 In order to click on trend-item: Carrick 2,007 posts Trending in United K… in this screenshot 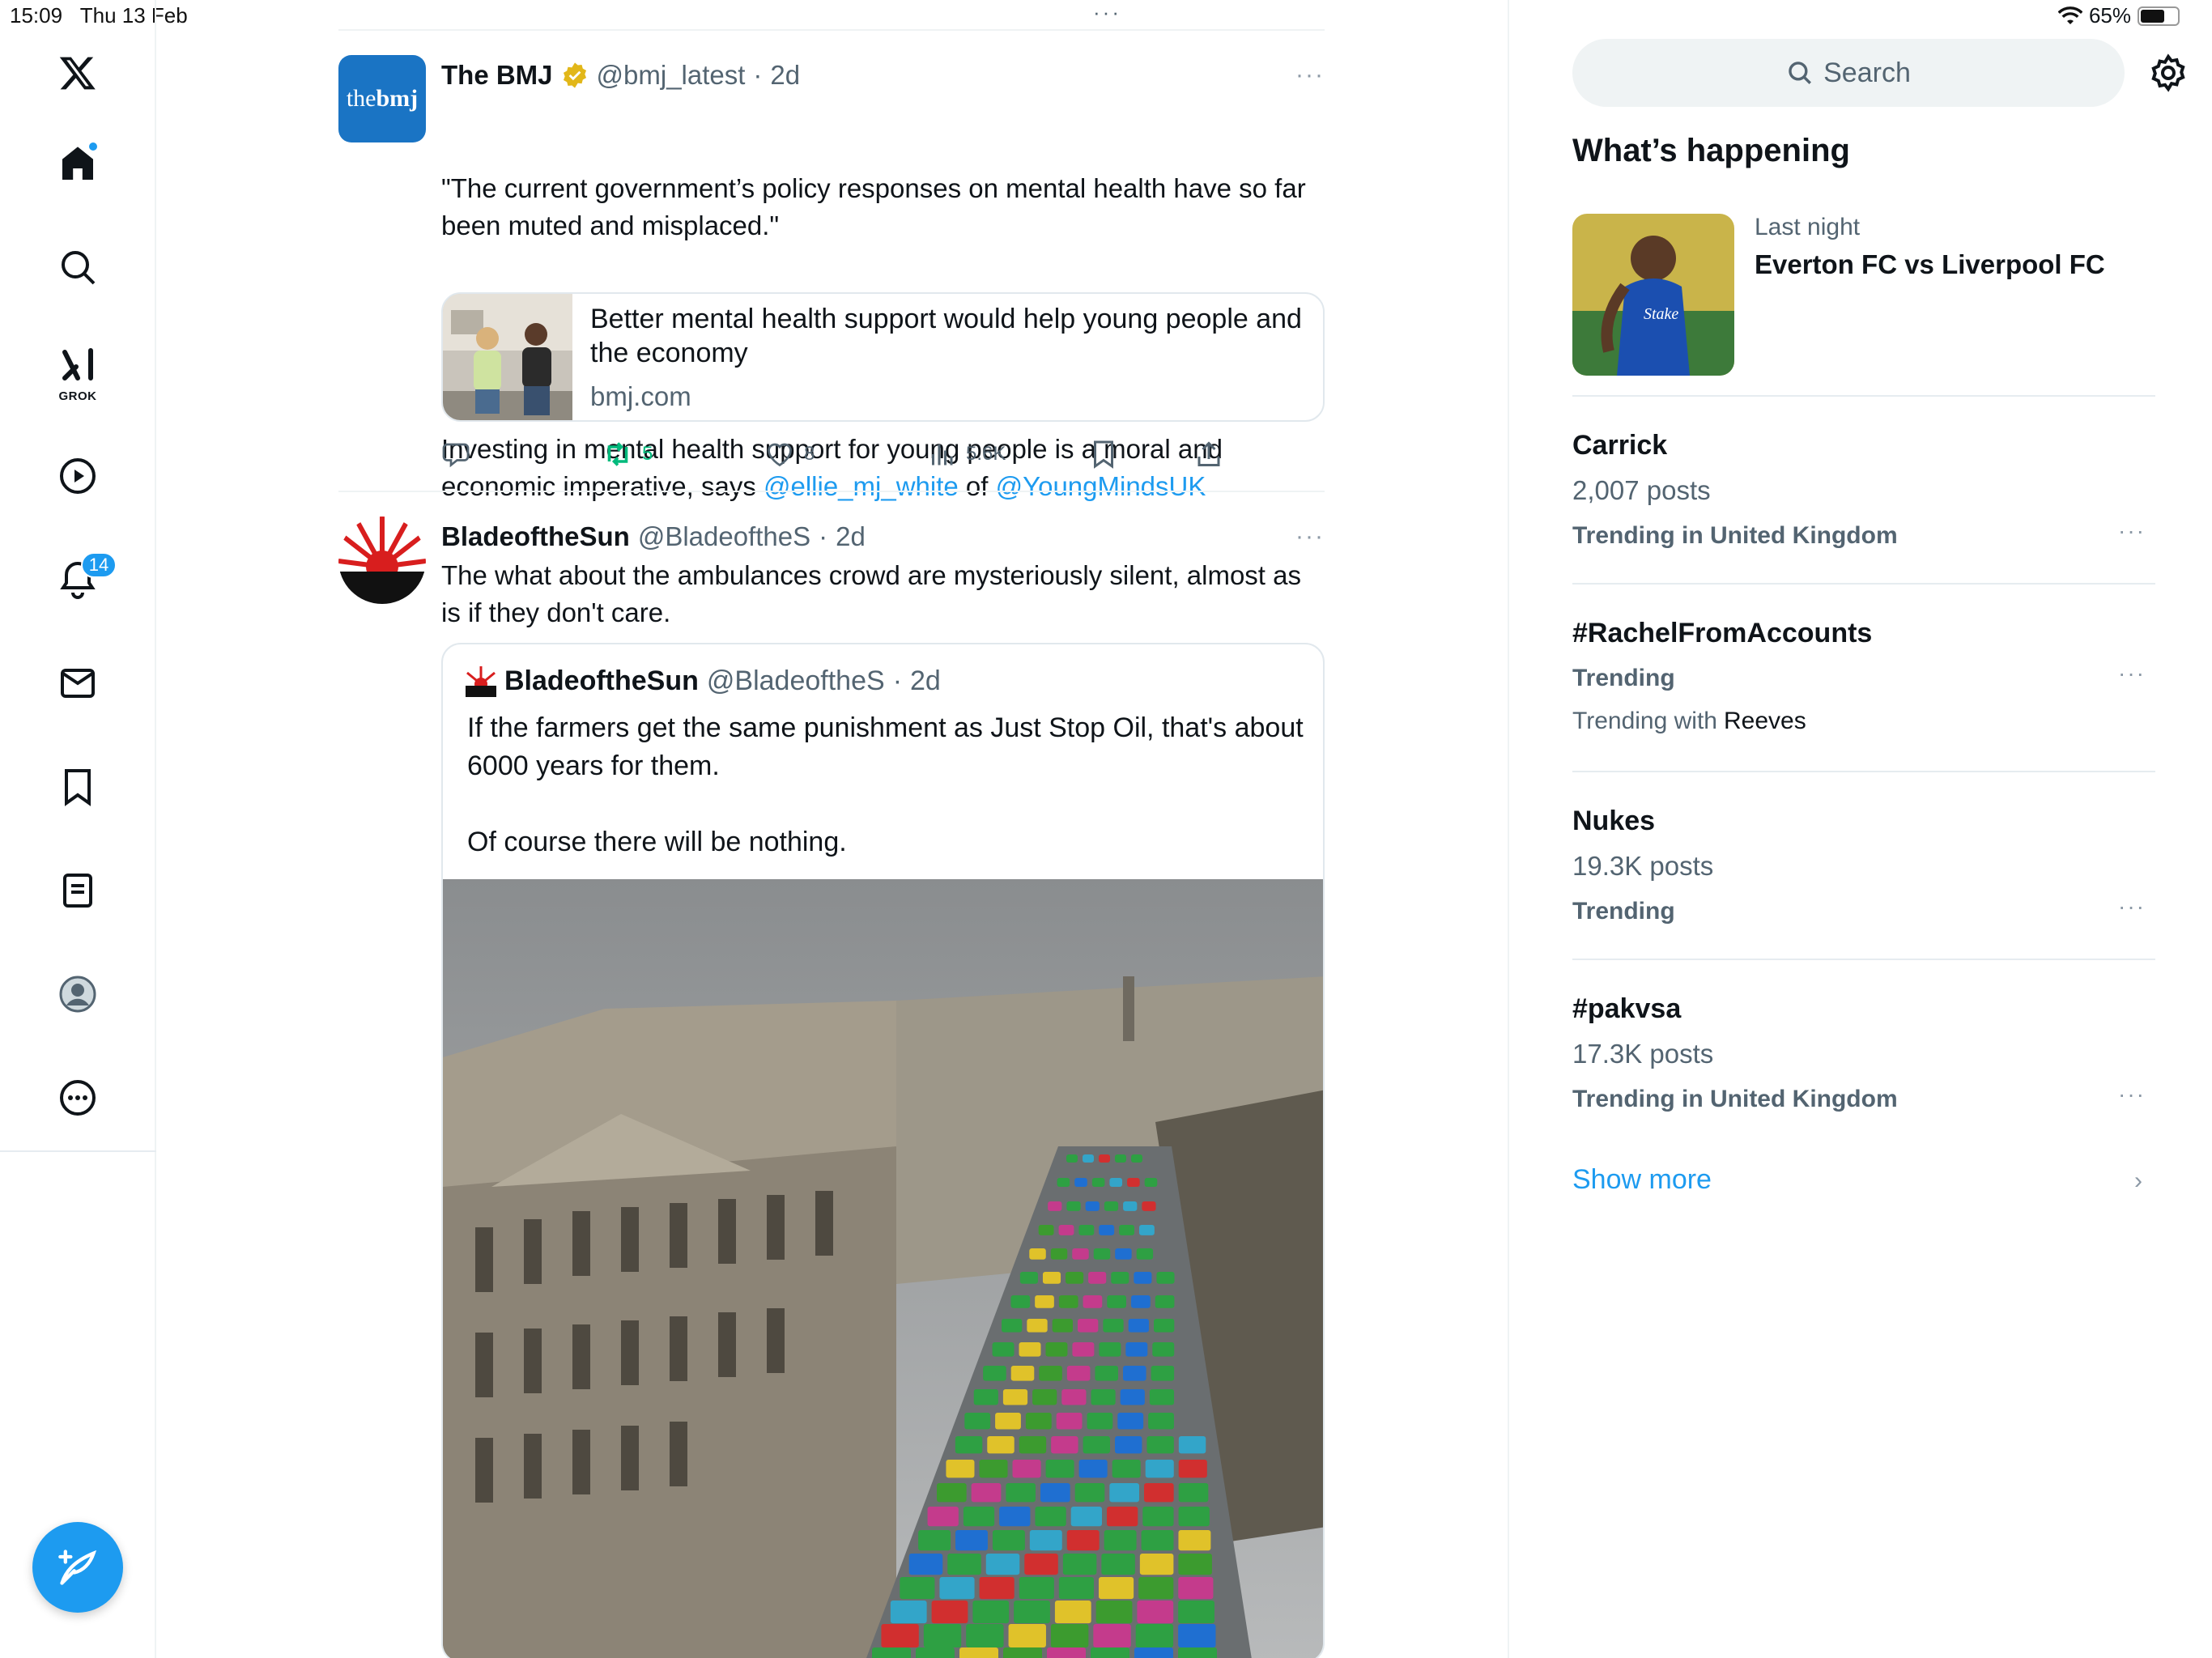, I will do `click(1863, 491)`.